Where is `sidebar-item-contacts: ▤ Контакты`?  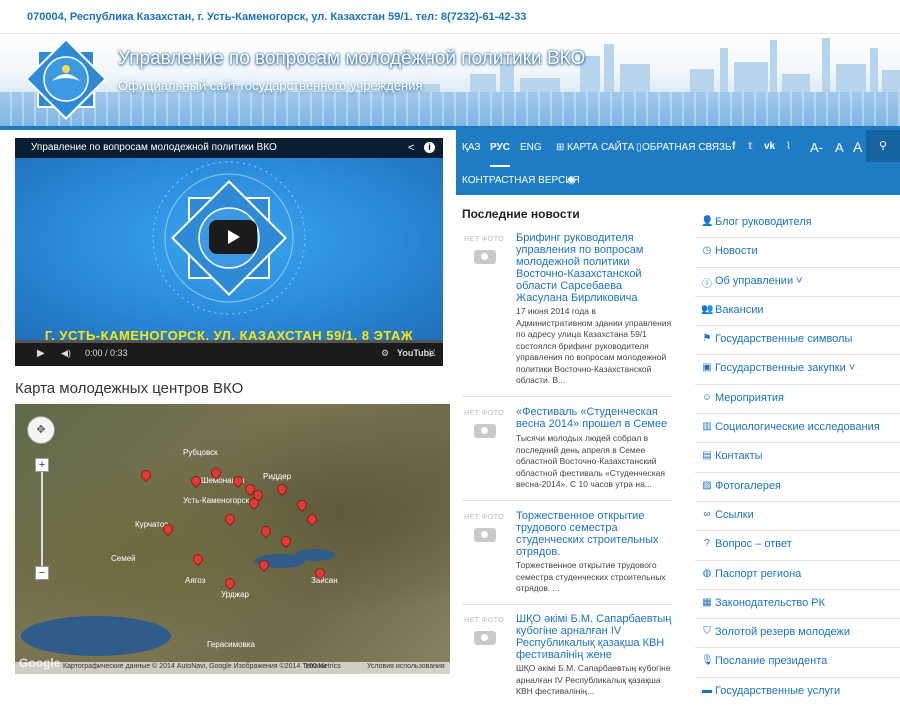 sidebar-item-contacts: ▤ Контакты is located at coordinates (797, 458).